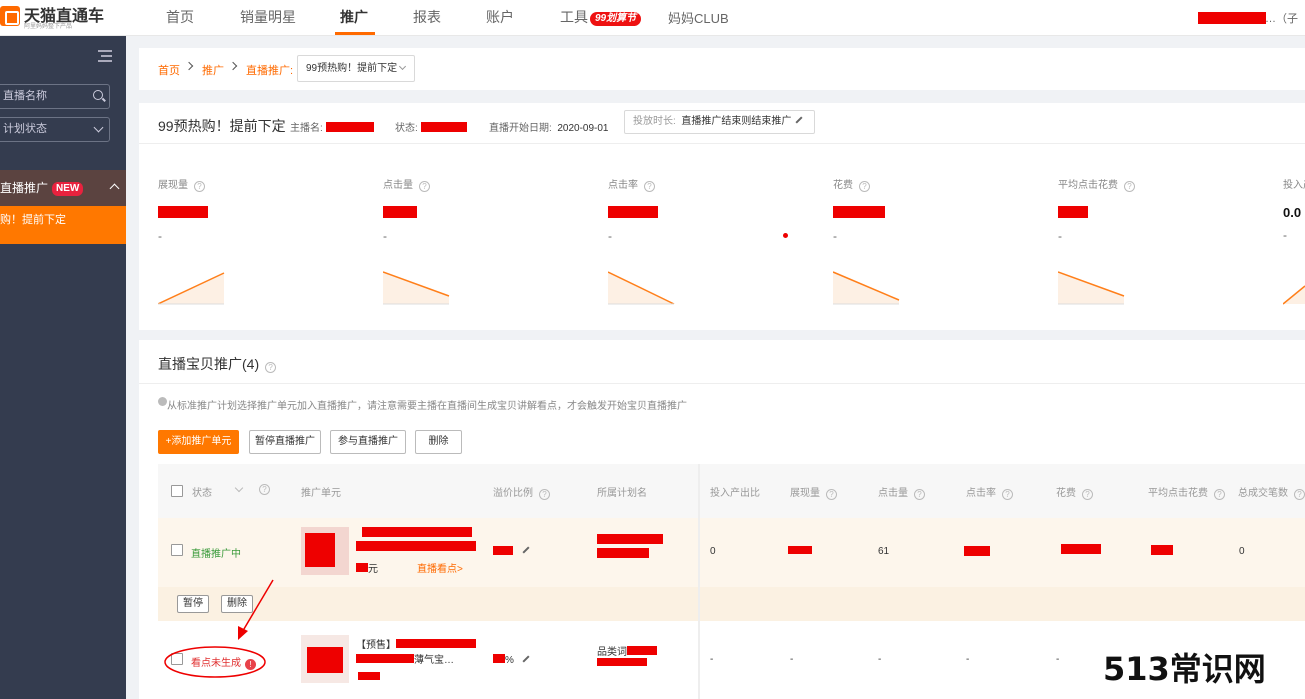 The image size is (1305, 699). What do you see at coordinates (880, 659) in the screenshot?
I see `cell-clicks: -` at bounding box center [880, 659].